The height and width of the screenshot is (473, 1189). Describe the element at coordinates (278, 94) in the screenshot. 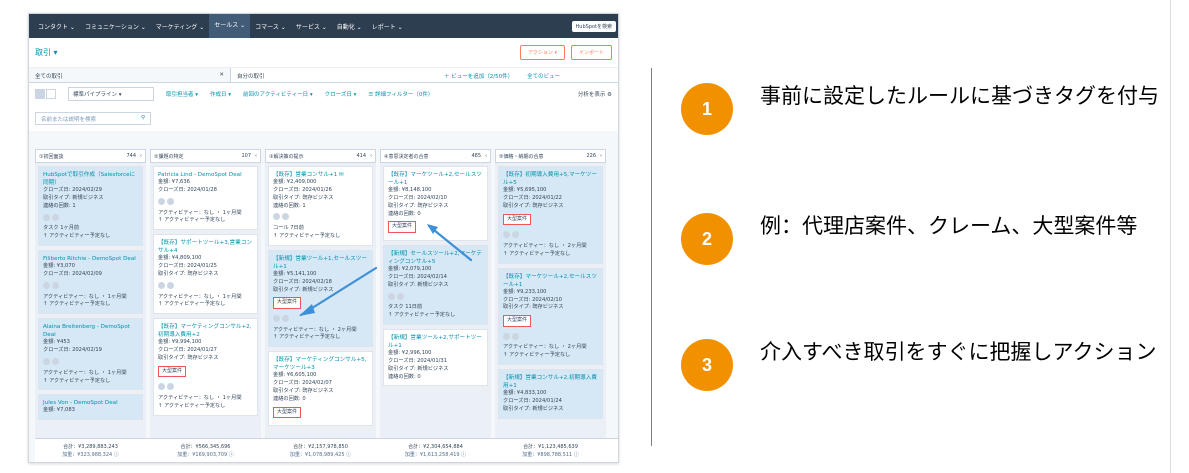

I see `activity-filter: 前回のアクティビティー日 ▾` at that location.